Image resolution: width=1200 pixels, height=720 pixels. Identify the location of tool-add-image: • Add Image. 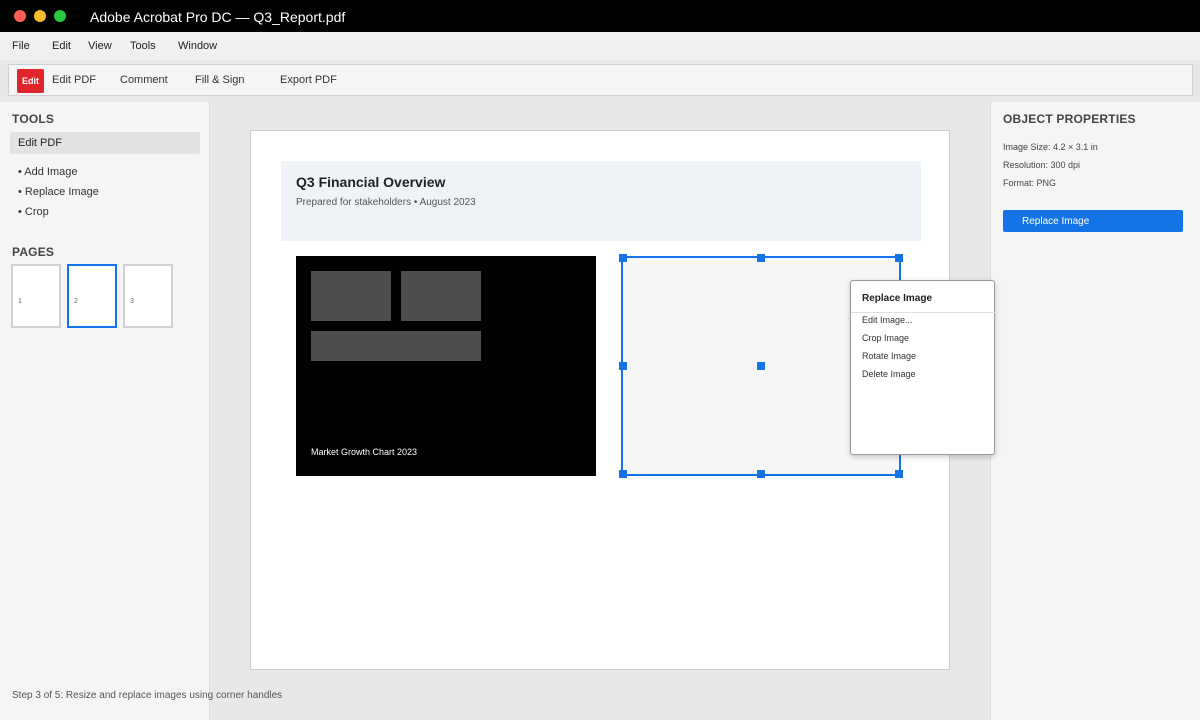
(48, 172).